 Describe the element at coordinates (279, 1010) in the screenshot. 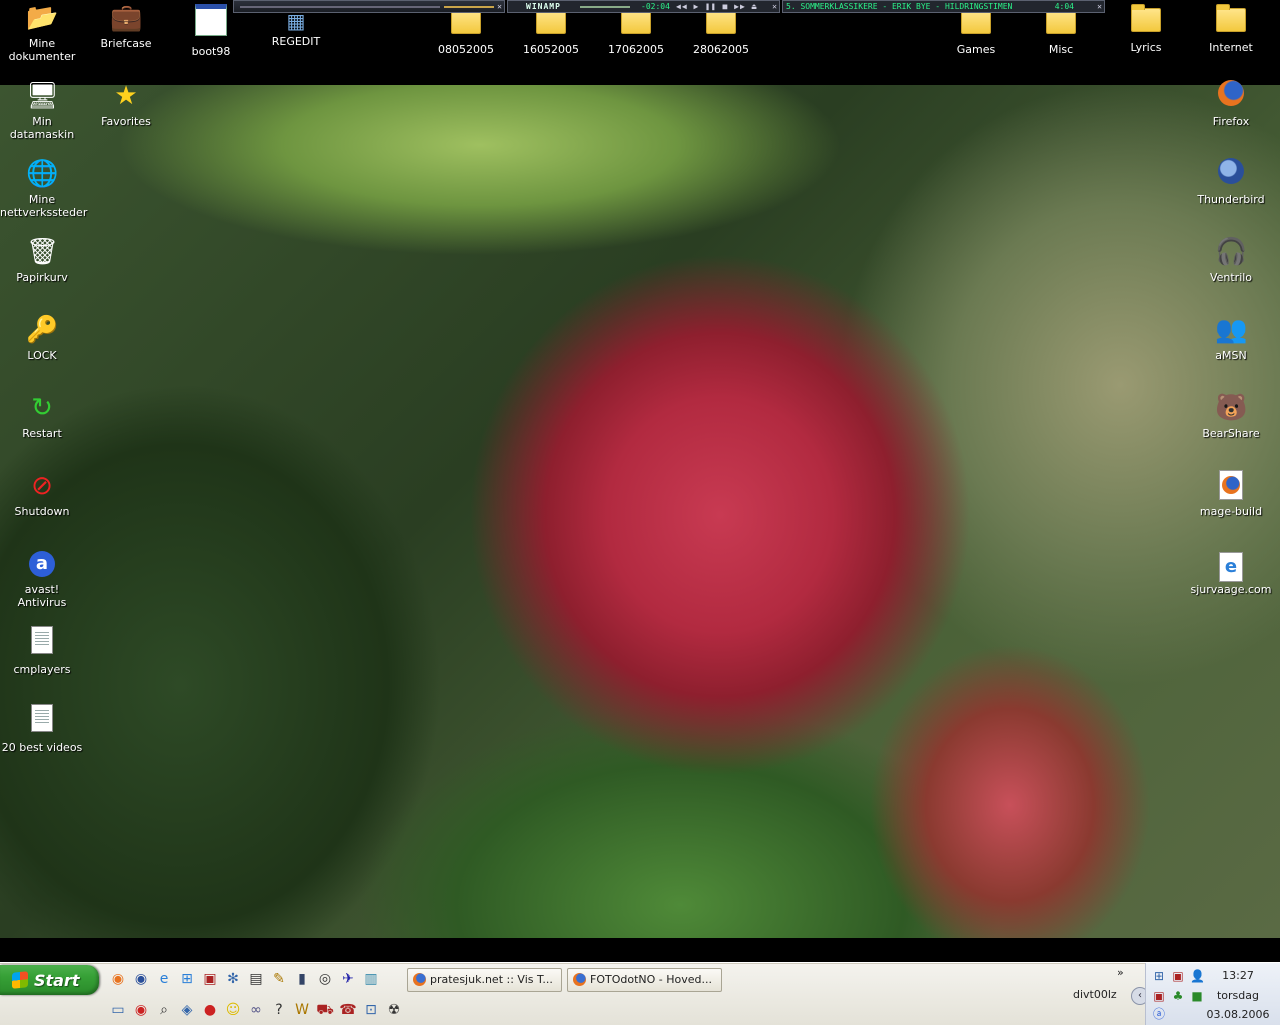

I see `puzzle-icon: ?` at that location.